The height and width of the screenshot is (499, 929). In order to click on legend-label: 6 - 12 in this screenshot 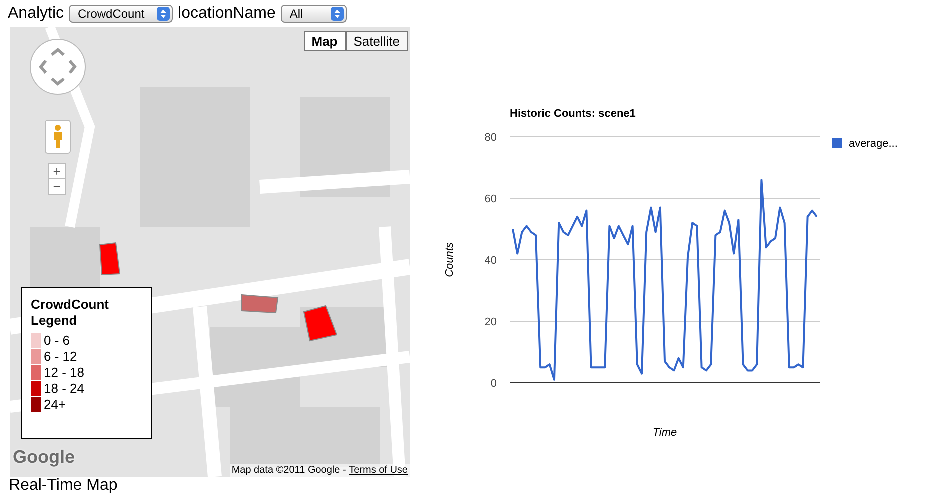, I will do `click(61, 356)`.